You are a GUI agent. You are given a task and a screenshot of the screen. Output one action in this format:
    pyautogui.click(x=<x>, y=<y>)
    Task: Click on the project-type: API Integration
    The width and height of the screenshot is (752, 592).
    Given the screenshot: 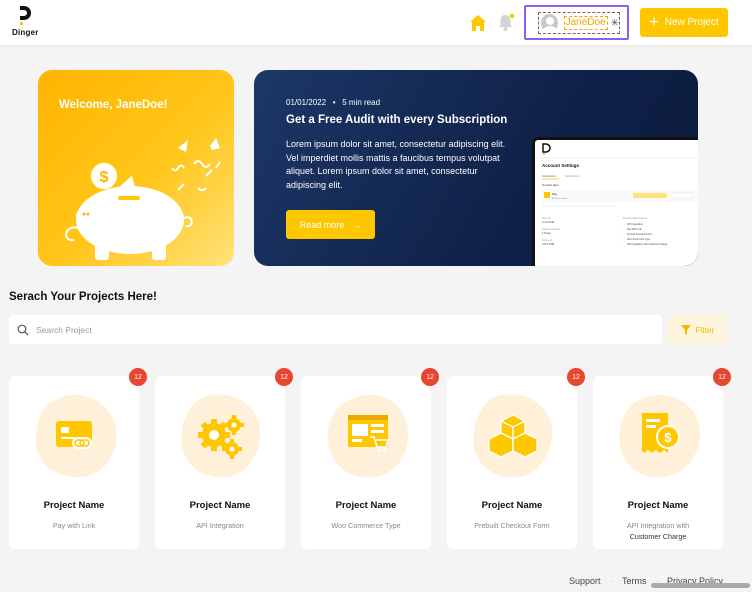 What is the action you would take?
    pyautogui.click(x=220, y=525)
    